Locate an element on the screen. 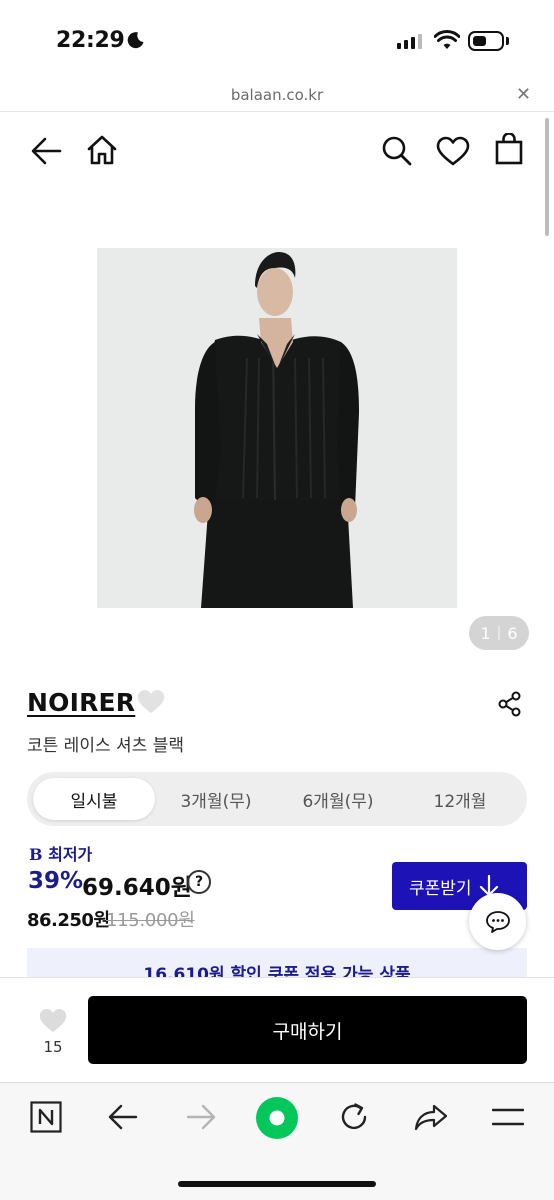  url-text: balaan.co.kr is located at coordinates (277, 95).